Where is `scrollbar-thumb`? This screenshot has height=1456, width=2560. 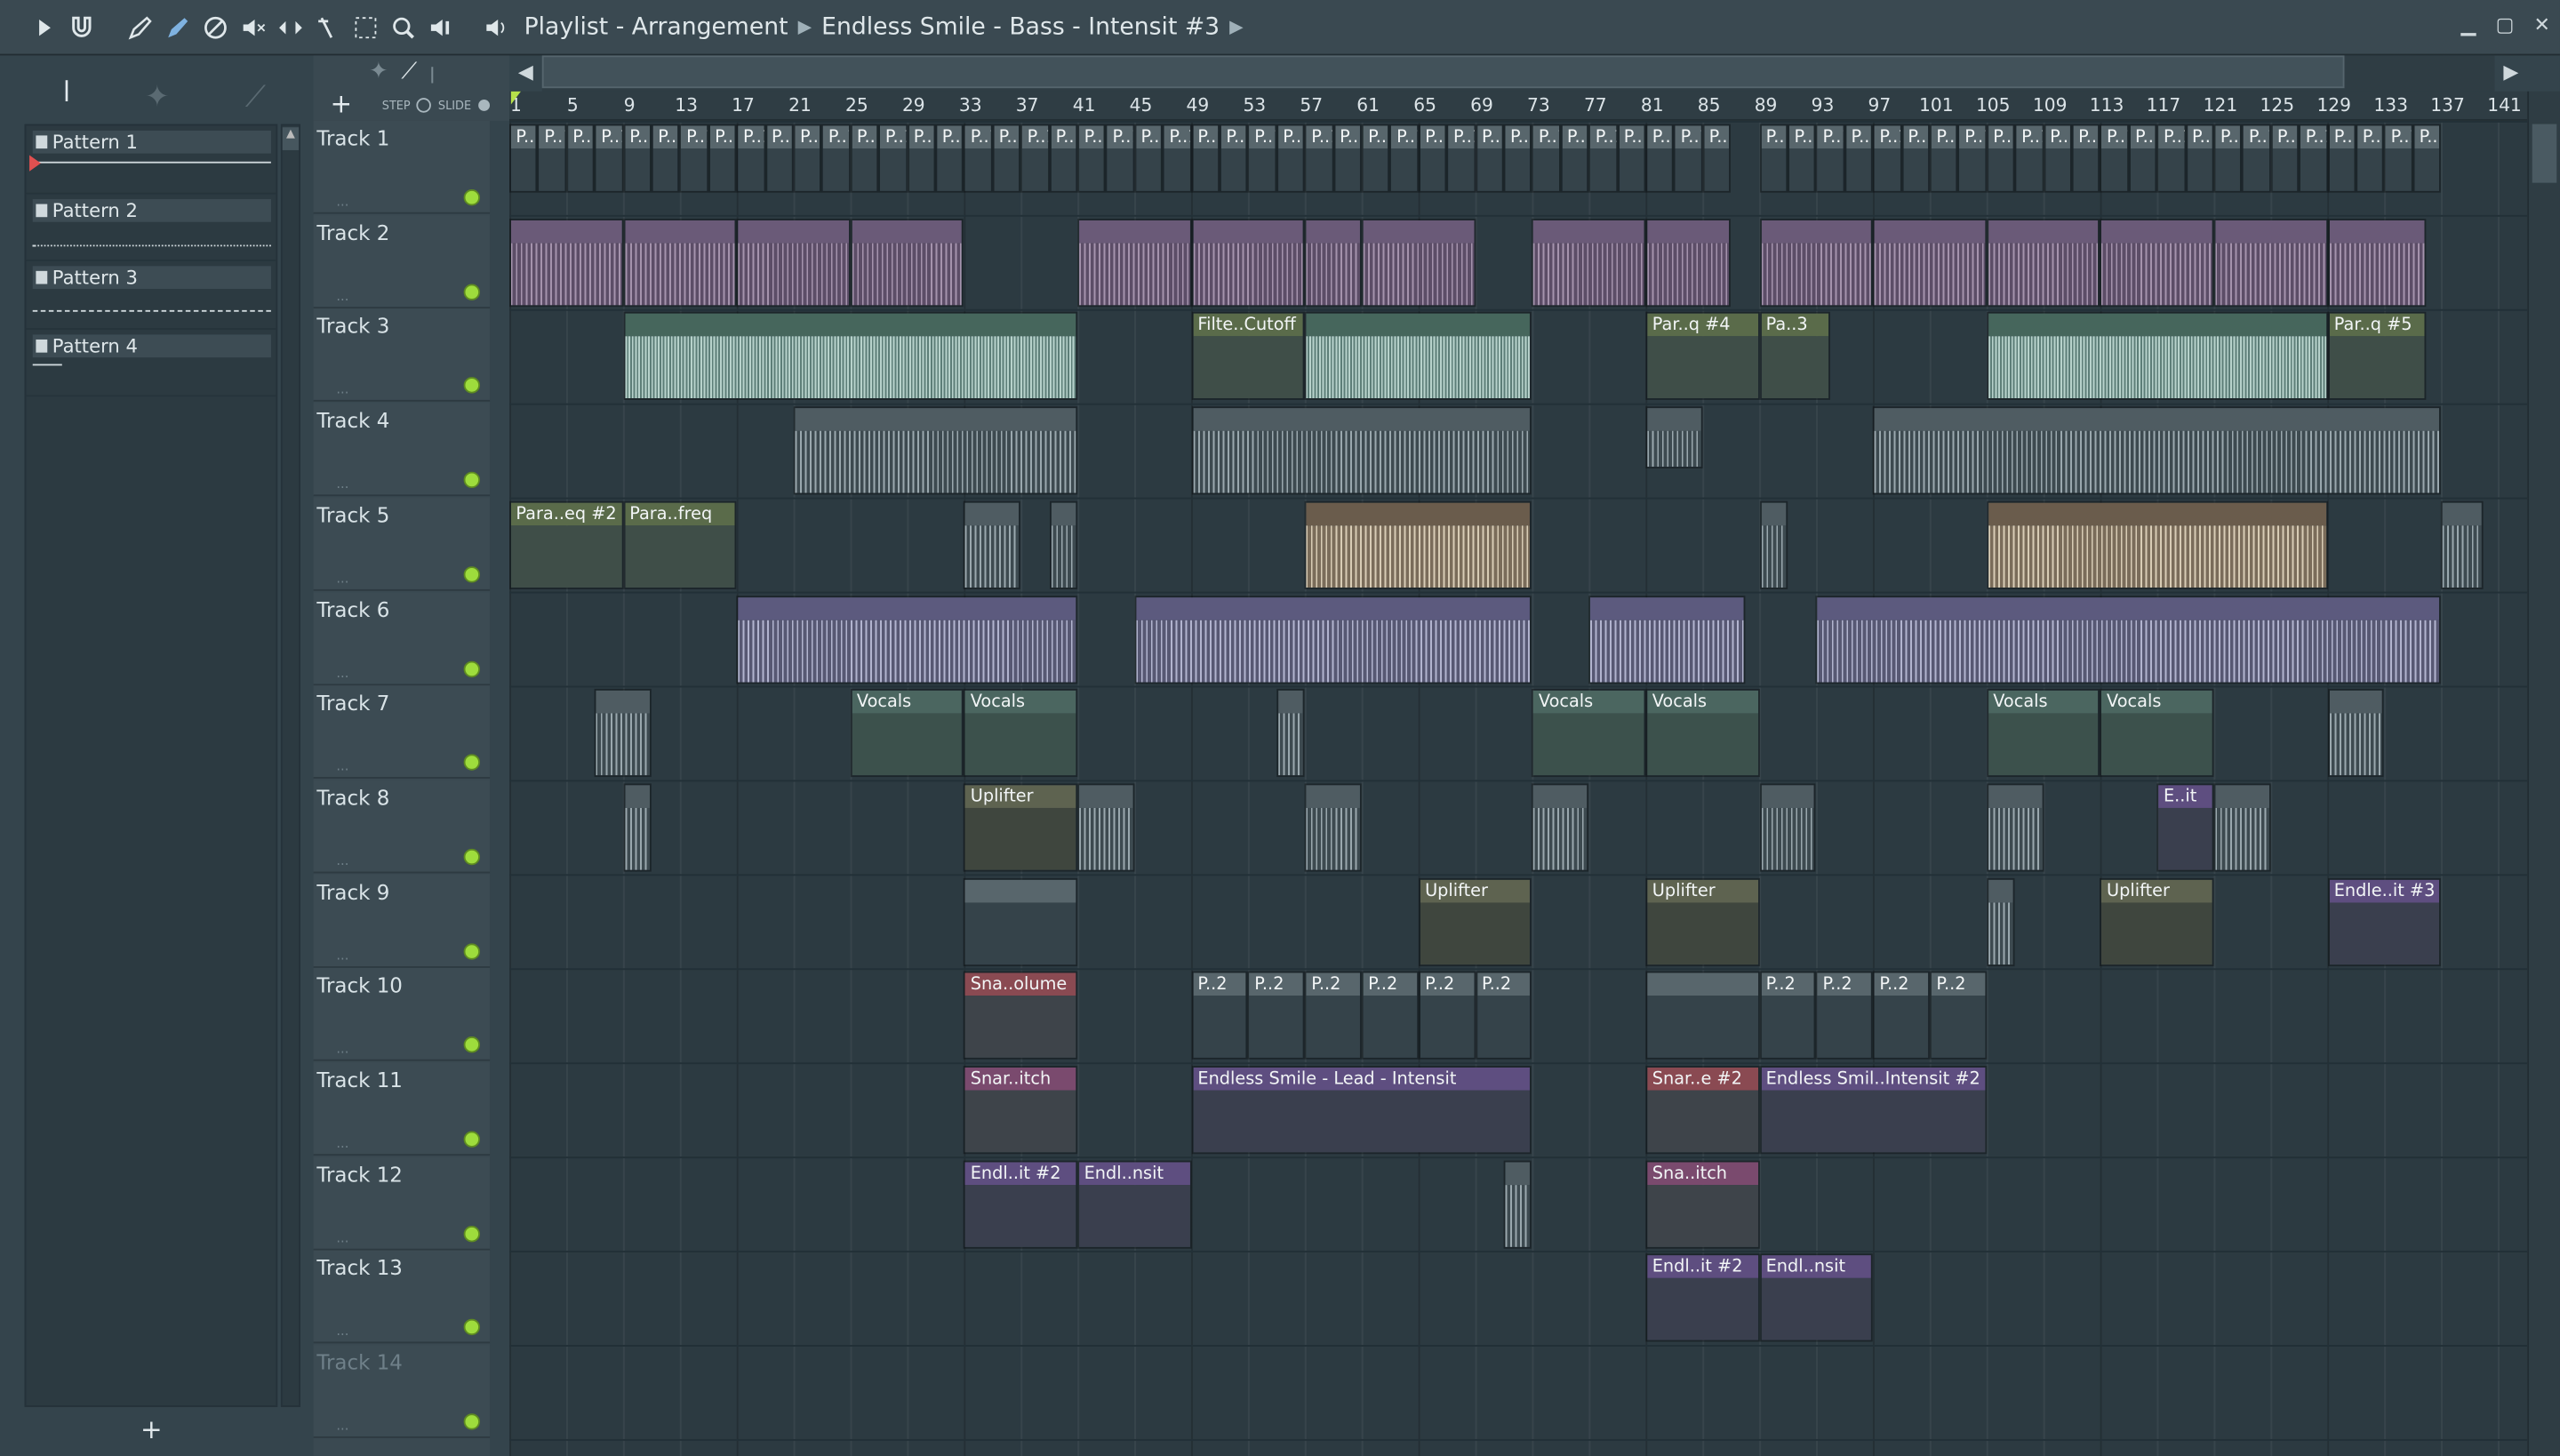
scrollbar-thumb is located at coordinates (2544, 153).